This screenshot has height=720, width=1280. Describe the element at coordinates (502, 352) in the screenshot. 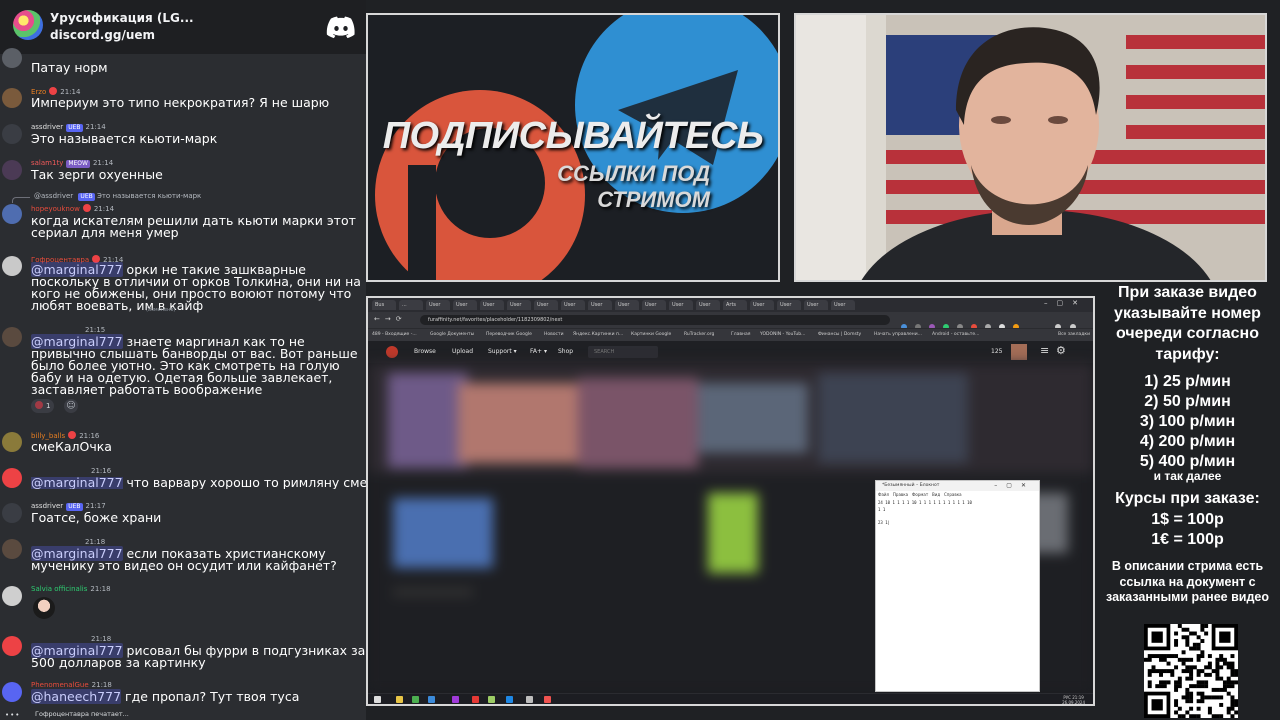

I see `nav-support: Support ▾` at that location.